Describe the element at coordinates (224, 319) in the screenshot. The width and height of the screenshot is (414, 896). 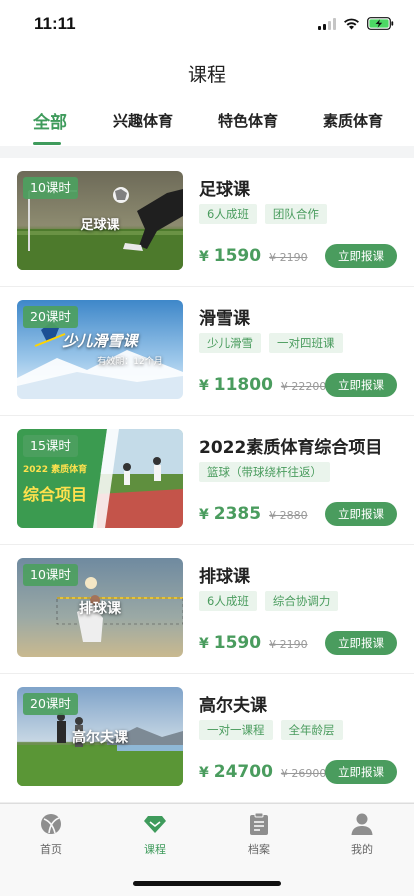
I see `course-title: 滑雪课` at that location.